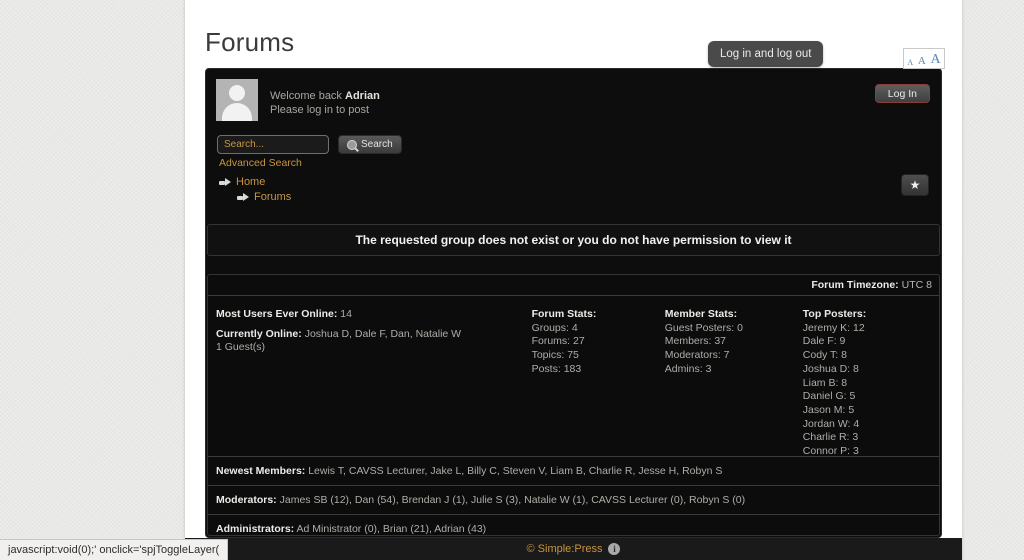  Describe the element at coordinates (307, 96) in the screenshot. I see `welcome-prefix: Welcome back` at that location.